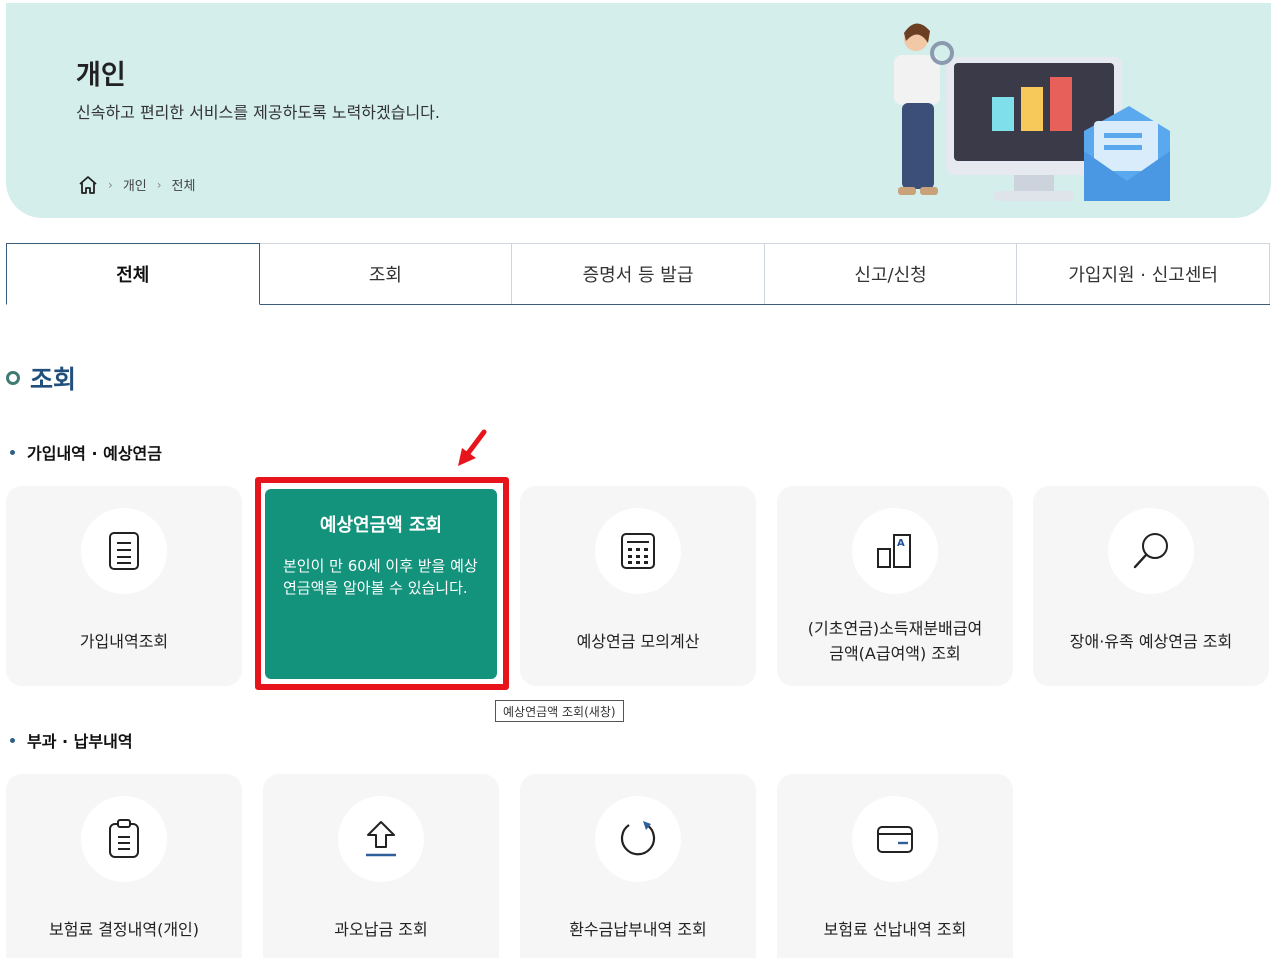  I want to click on tab-all: 전체, so click(133, 274).